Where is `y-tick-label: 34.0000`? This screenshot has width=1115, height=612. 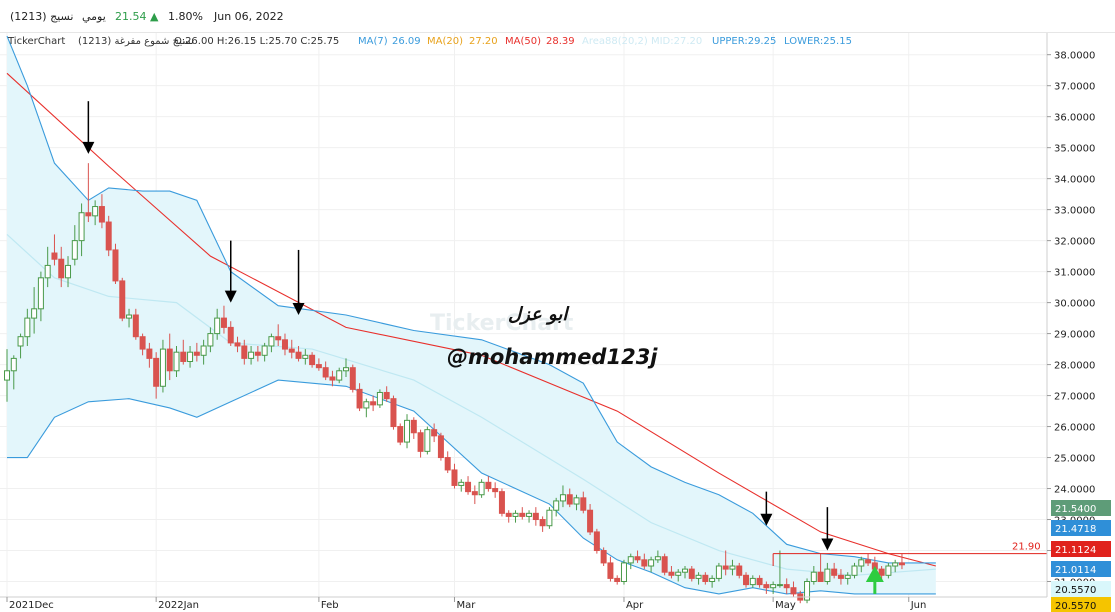
y-tick-label: 34.0000 is located at coordinates (1074, 180).